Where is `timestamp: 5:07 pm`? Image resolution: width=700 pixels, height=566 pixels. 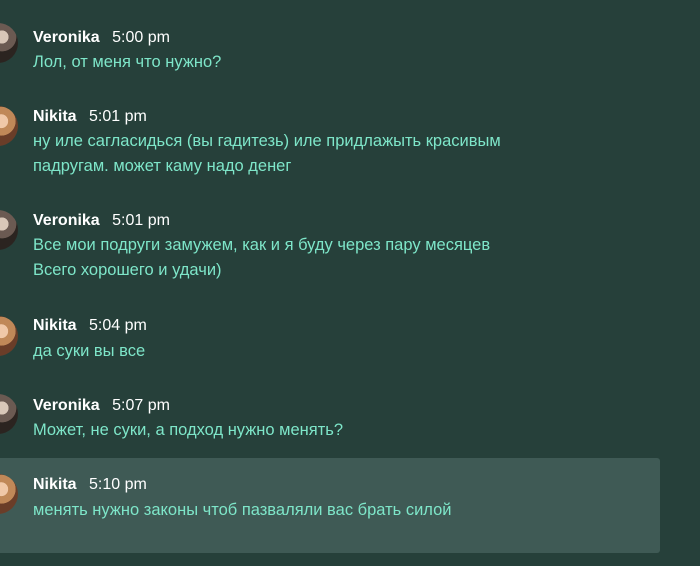 timestamp: 5:07 pm is located at coordinates (141, 405).